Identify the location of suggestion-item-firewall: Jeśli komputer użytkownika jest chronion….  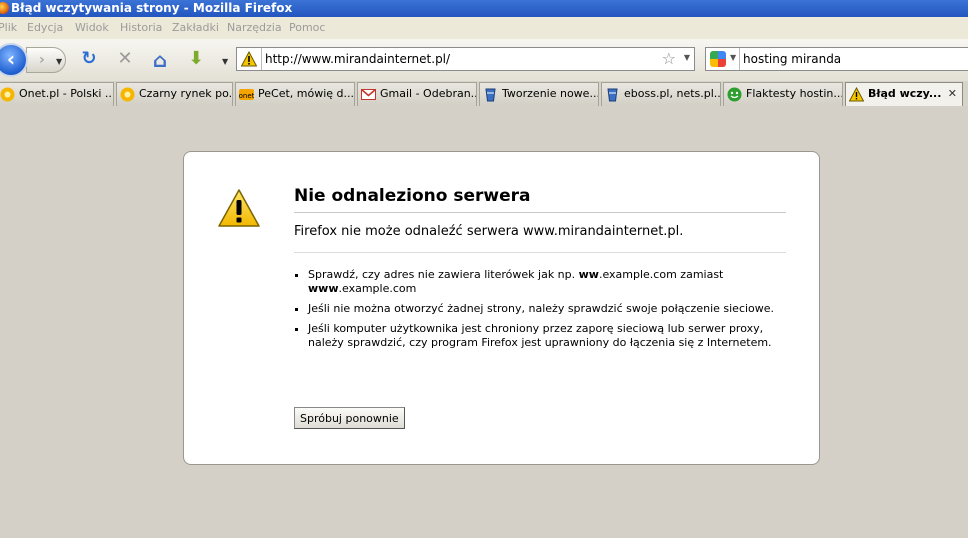
(543, 336).